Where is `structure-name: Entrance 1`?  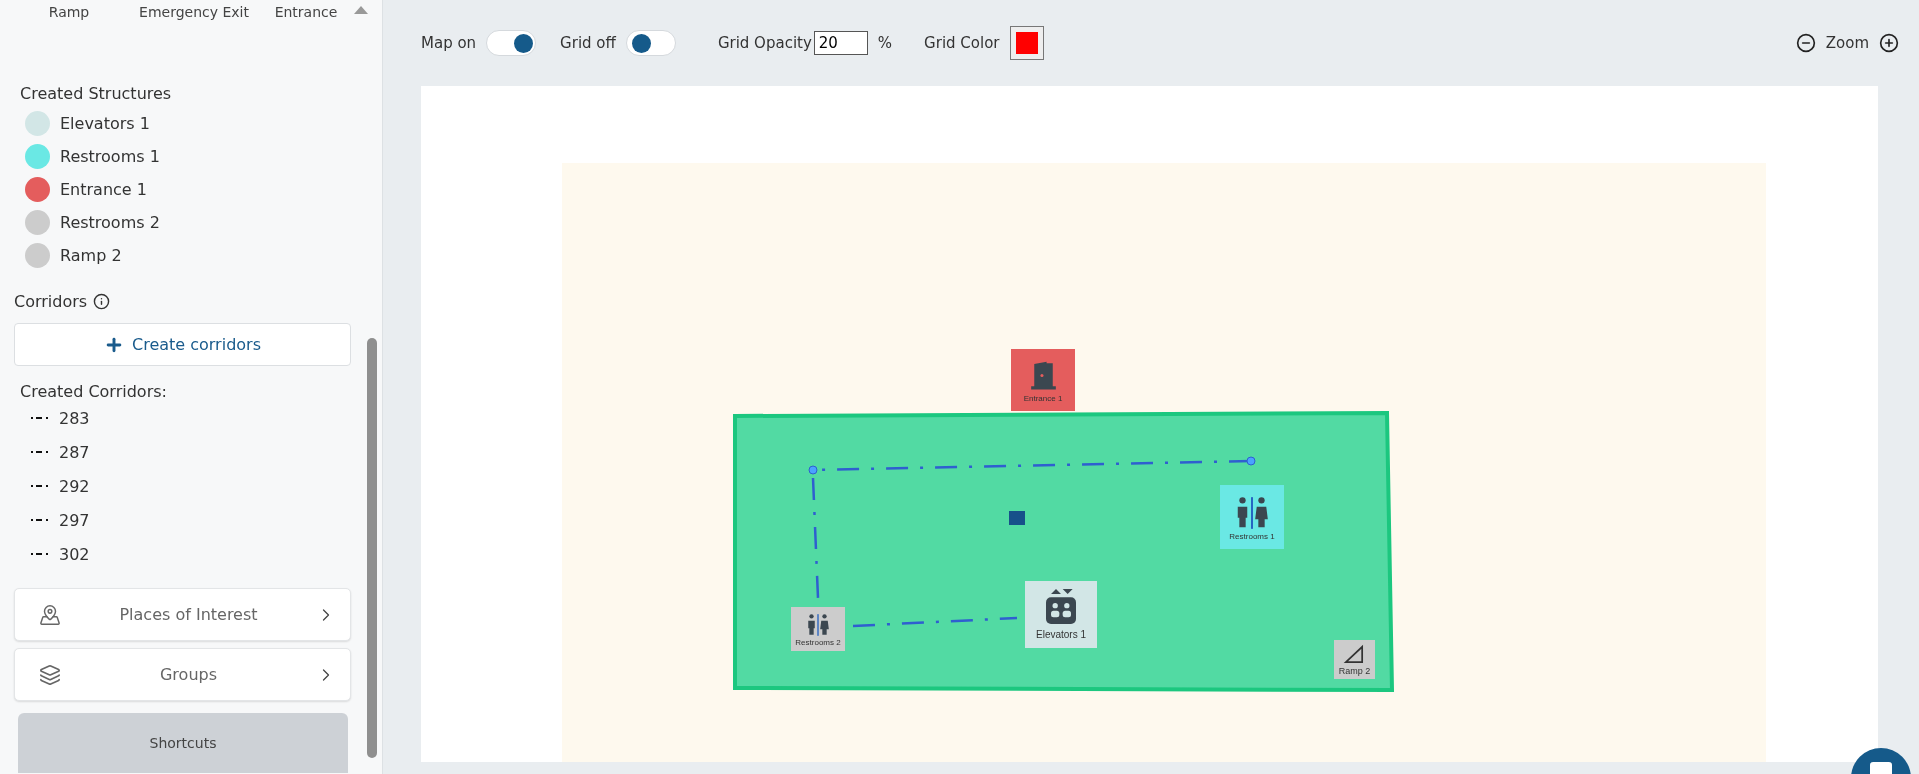 structure-name: Entrance 1 is located at coordinates (103, 189).